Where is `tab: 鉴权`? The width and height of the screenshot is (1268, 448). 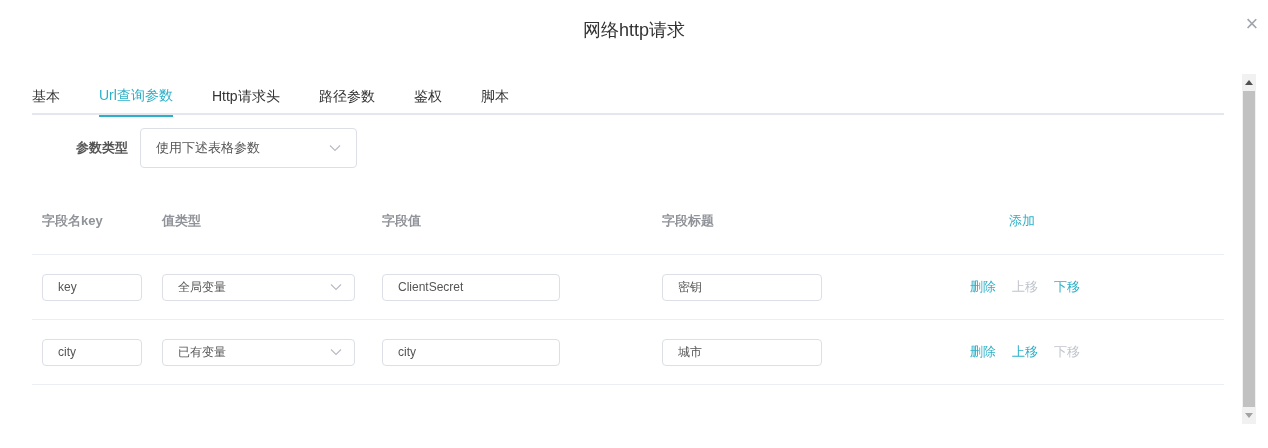 tab: 鉴权 is located at coordinates (427, 96).